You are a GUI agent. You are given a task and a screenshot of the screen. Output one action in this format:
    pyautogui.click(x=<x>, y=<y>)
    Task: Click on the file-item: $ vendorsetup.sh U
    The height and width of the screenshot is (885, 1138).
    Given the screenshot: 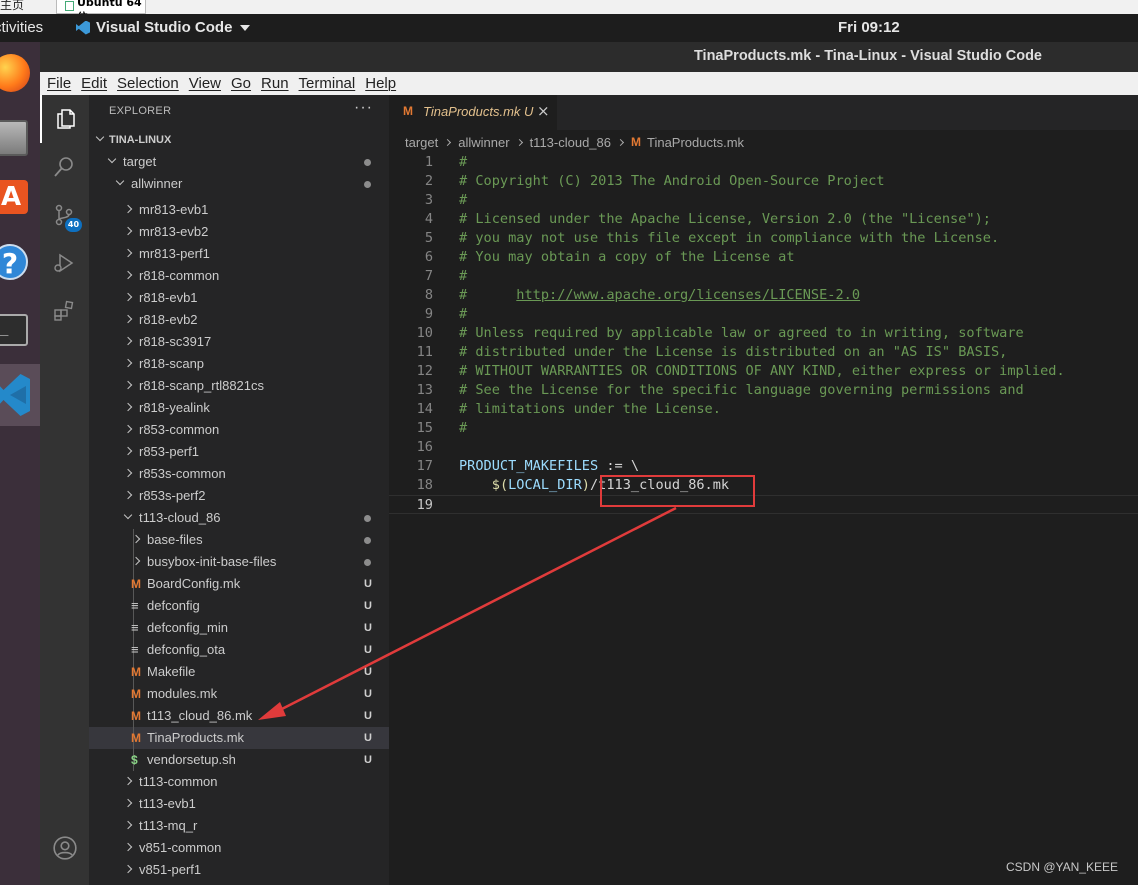 What is the action you would take?
    pyautogui.click(x=239, y=760)
    